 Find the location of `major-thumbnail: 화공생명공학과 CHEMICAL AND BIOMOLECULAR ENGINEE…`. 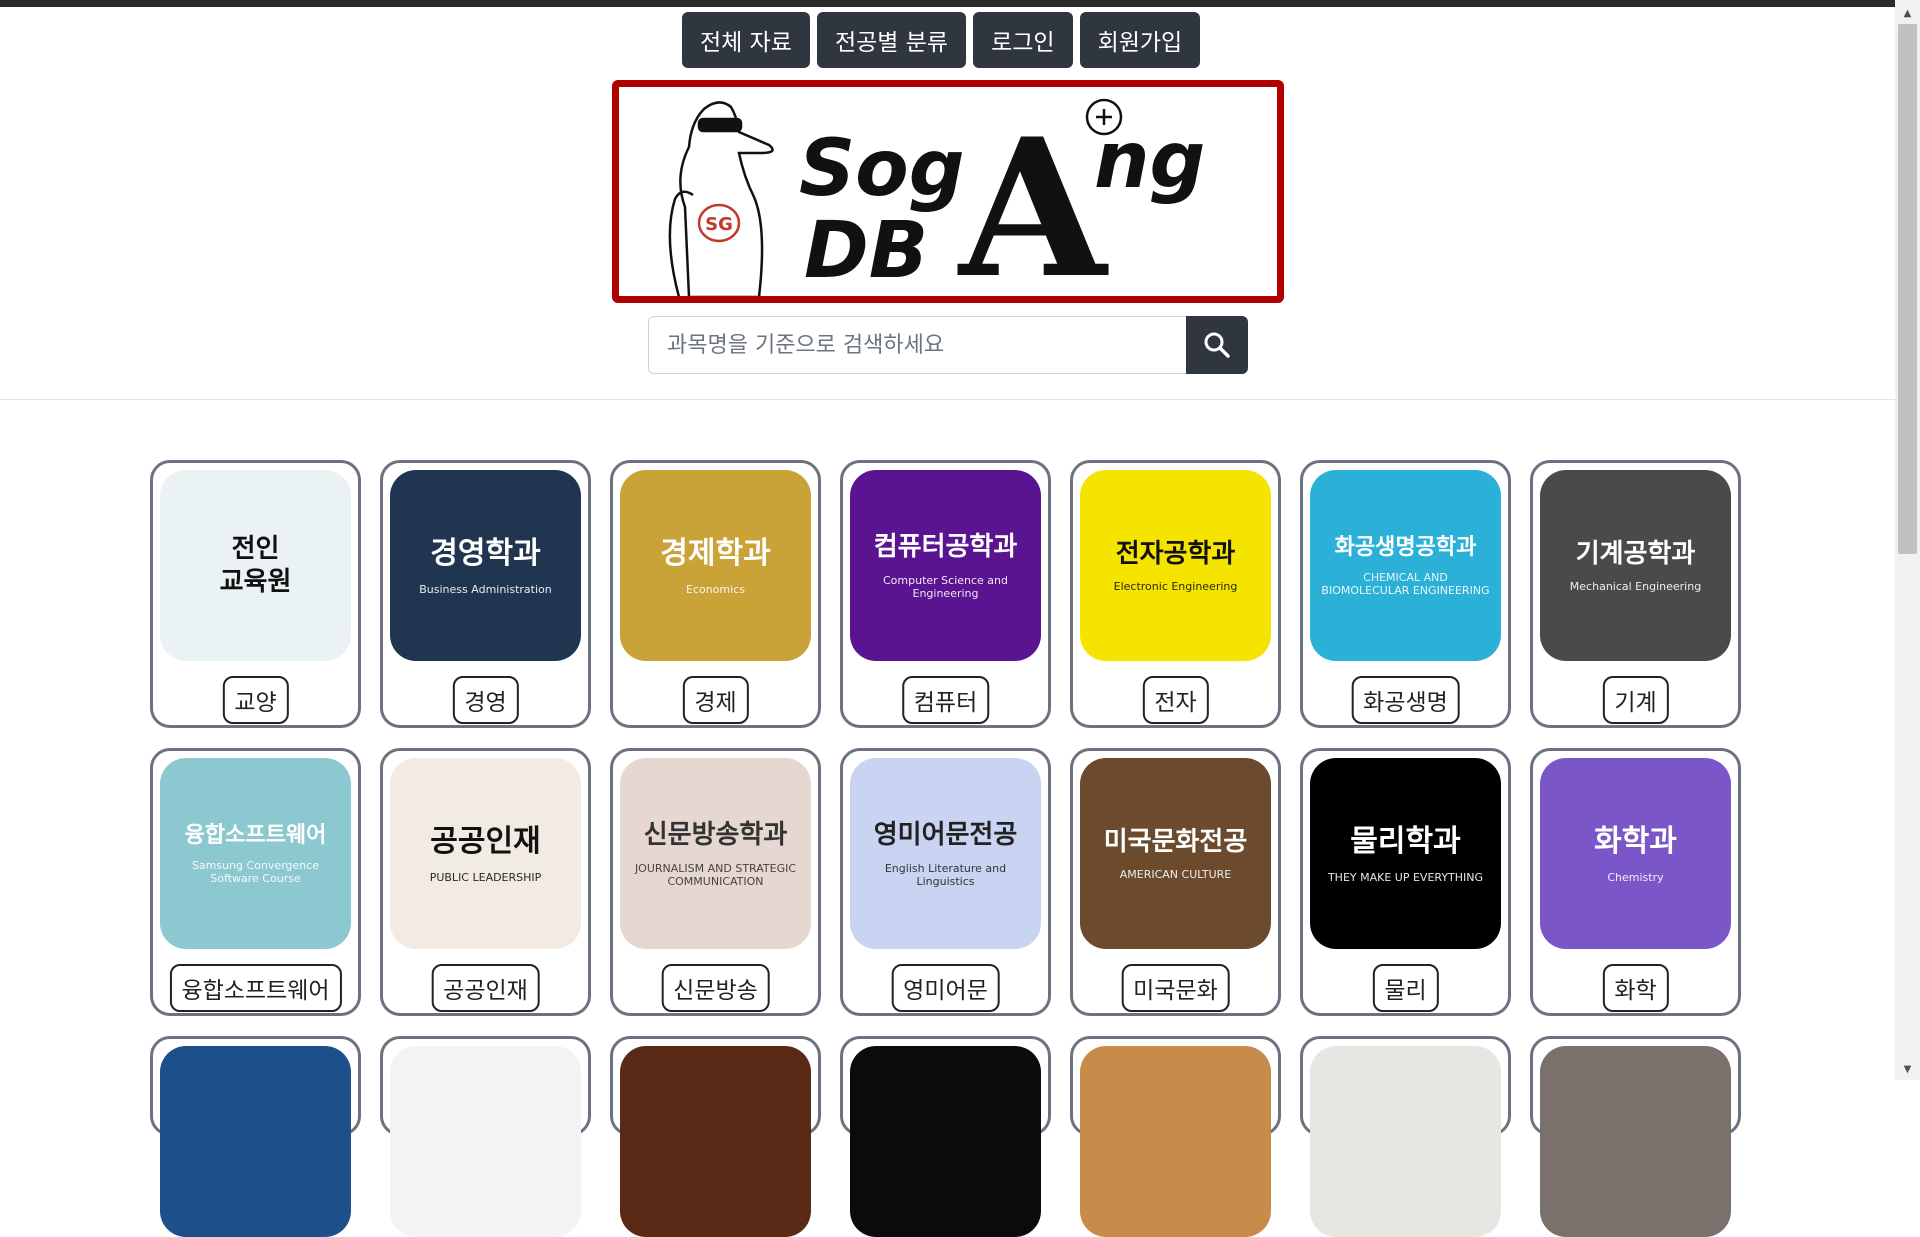

major-thumbnail: 화공생명공학과 CHEMICAL AND BIOMOLECULAR ENGINEE… is located at coordinates (1405, 565).